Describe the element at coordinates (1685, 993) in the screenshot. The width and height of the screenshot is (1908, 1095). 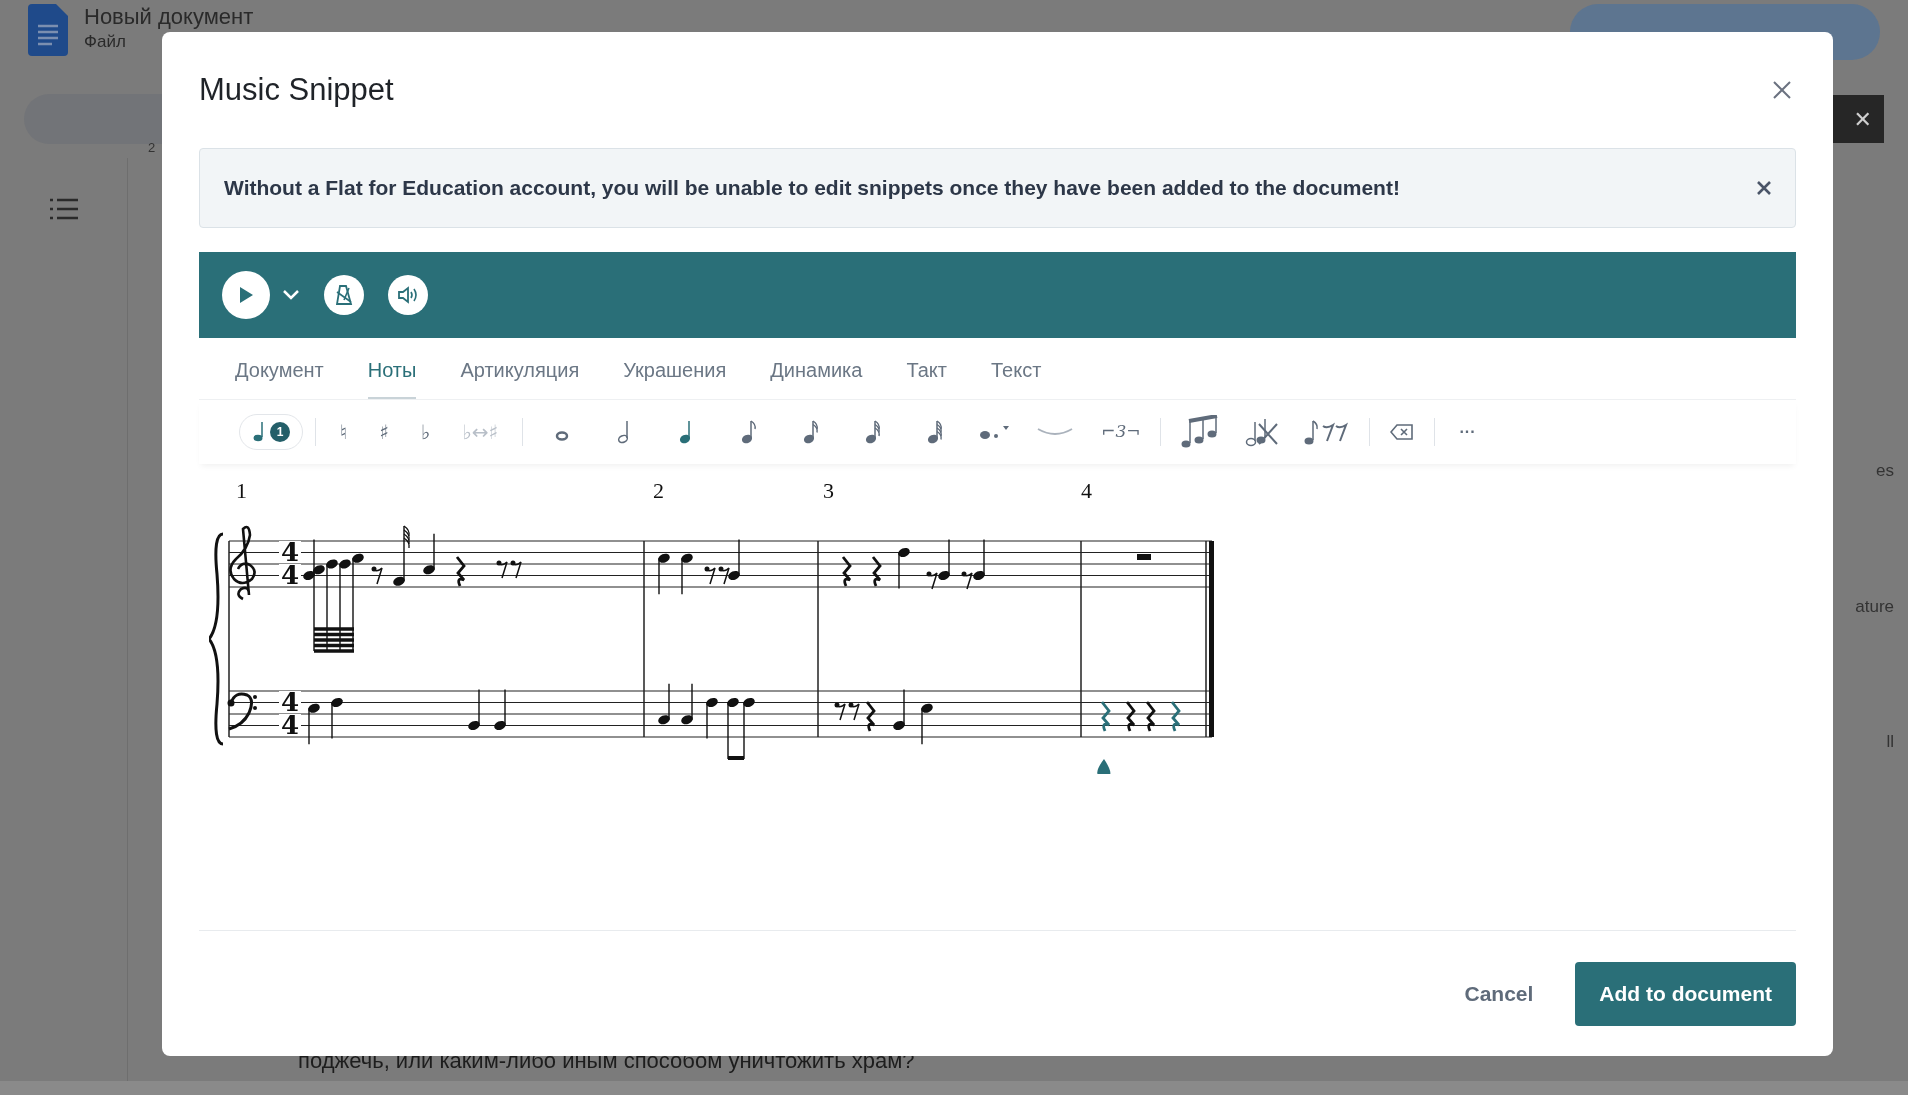
I see `add-to-document-button: Add to document` at that location.